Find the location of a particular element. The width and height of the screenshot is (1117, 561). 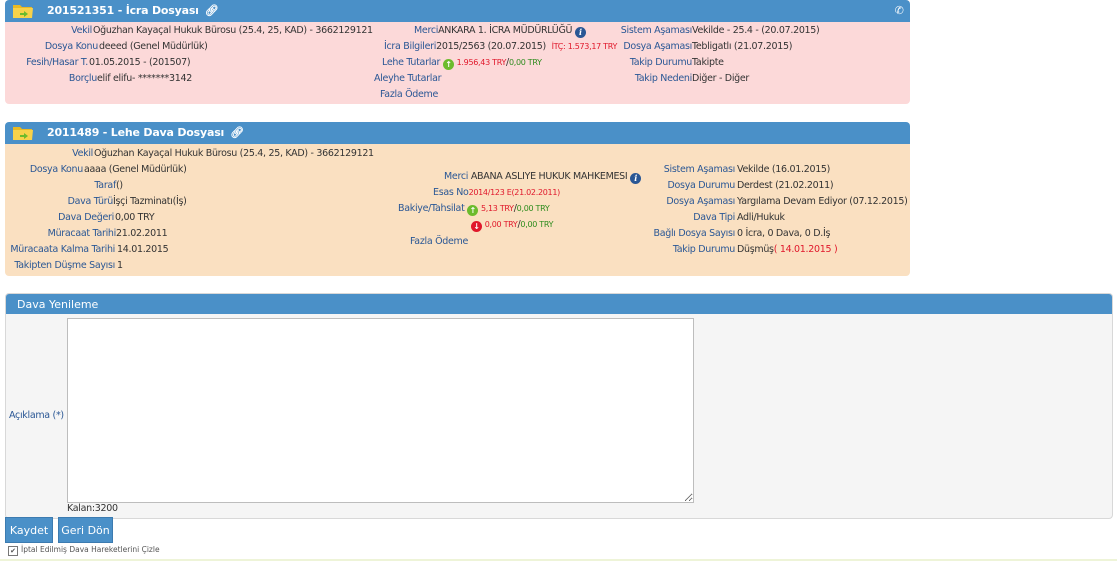

icra-panel-header: 201521351 - İcra Dosyası 🔗︎ ✆ is located at coordinates (457, 11).